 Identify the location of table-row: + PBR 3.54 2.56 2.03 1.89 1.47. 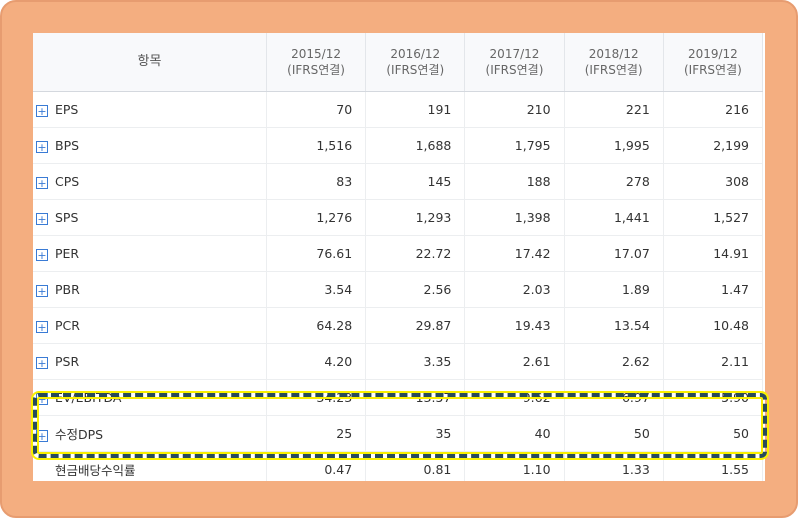
(398, 289).